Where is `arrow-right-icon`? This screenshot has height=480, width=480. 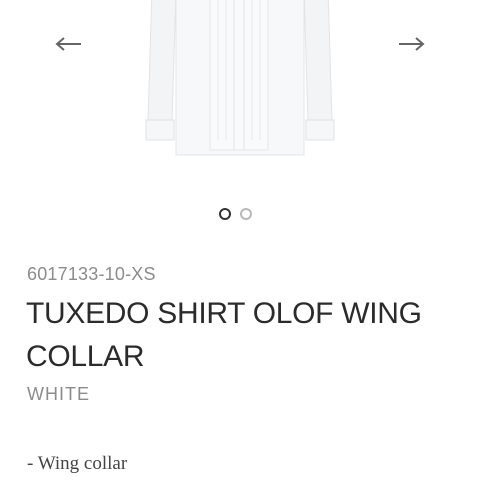 arrow-right-icon is located at coordinates (412, 44).